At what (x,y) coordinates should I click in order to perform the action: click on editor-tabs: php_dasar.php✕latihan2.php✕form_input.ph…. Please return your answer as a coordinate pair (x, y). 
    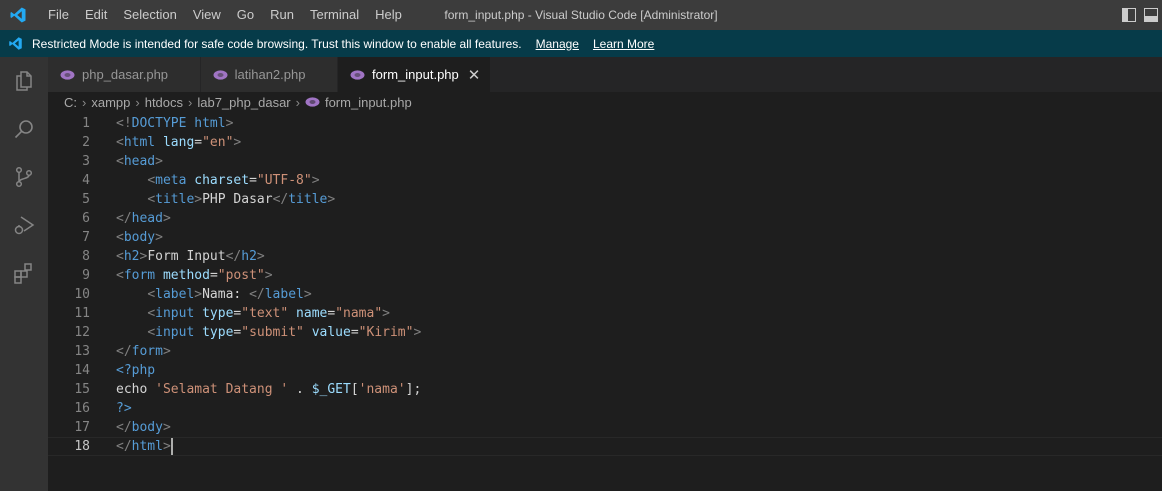
    Looking at the image, I should click on (605, 74).